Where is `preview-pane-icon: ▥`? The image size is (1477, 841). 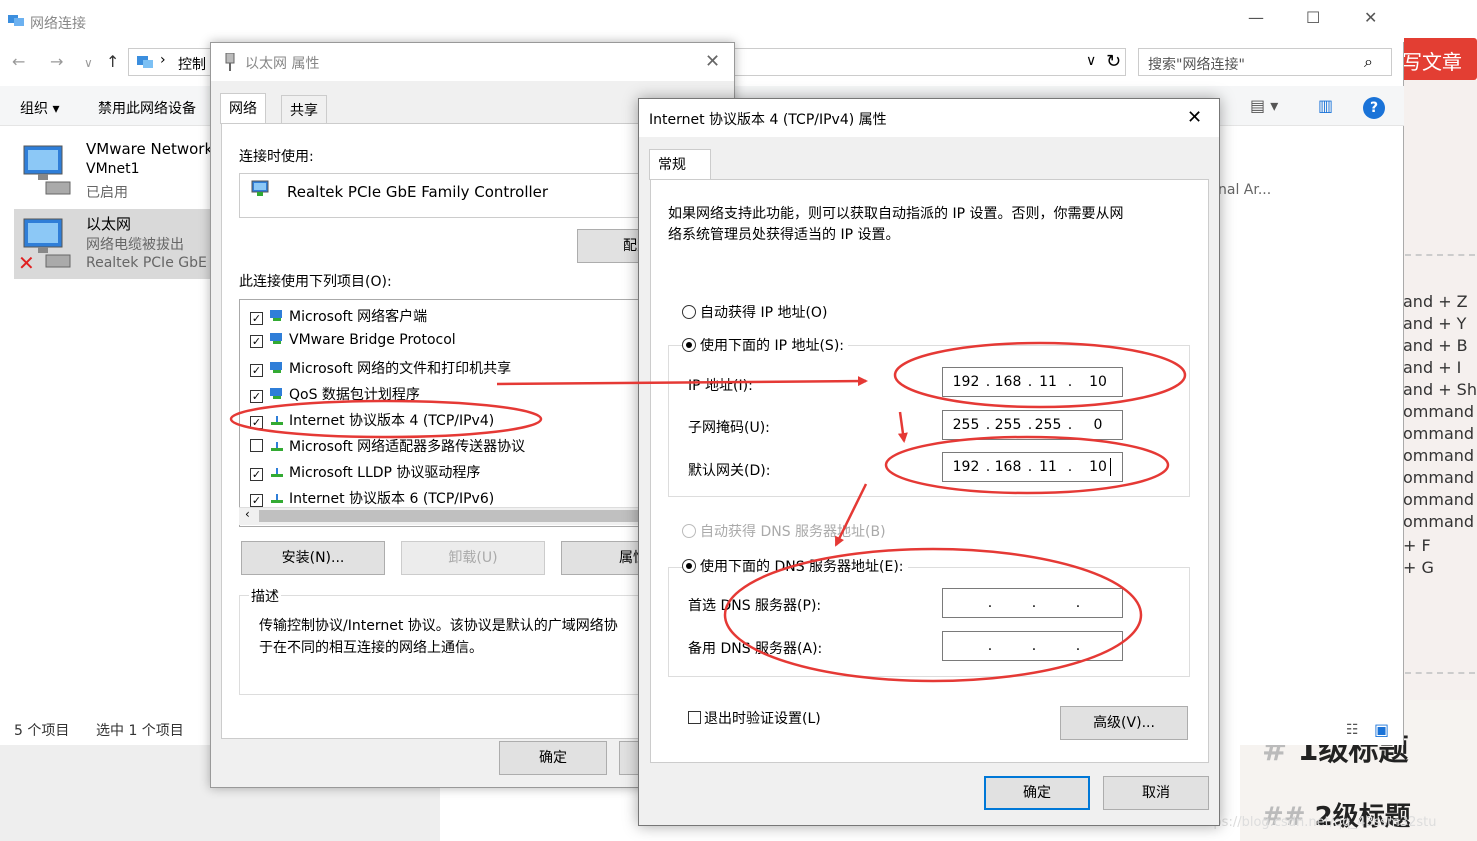
preview-pane-icon: ▥ is located at coordinates (1325, 105).